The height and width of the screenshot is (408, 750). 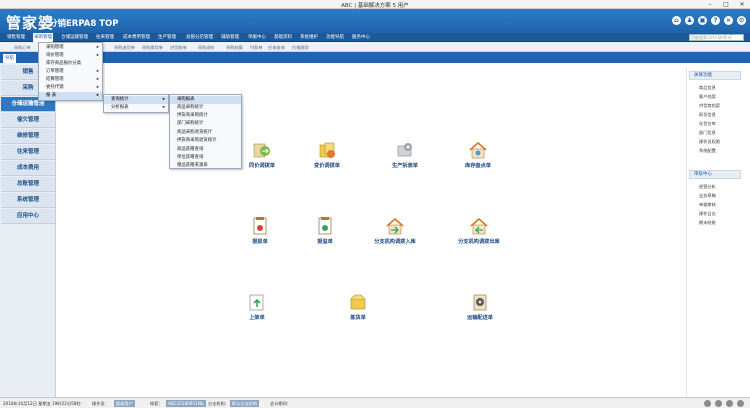 What do you see at coordinates (262, 154) in the screenshot?
I see `function-same-price-transfer: 同价调拨单` at bounding box center [262, 154].